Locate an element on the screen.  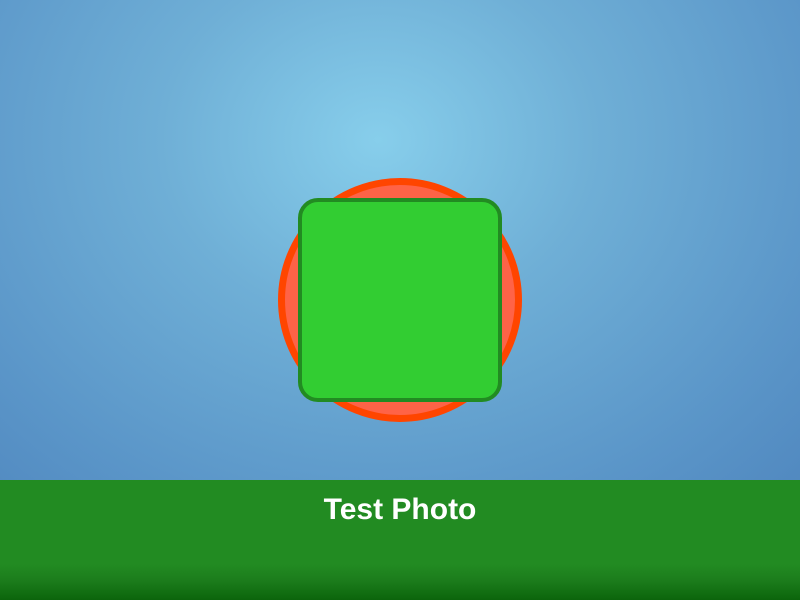
photo-caption: Test Photo is located at coordinates (400, 509).